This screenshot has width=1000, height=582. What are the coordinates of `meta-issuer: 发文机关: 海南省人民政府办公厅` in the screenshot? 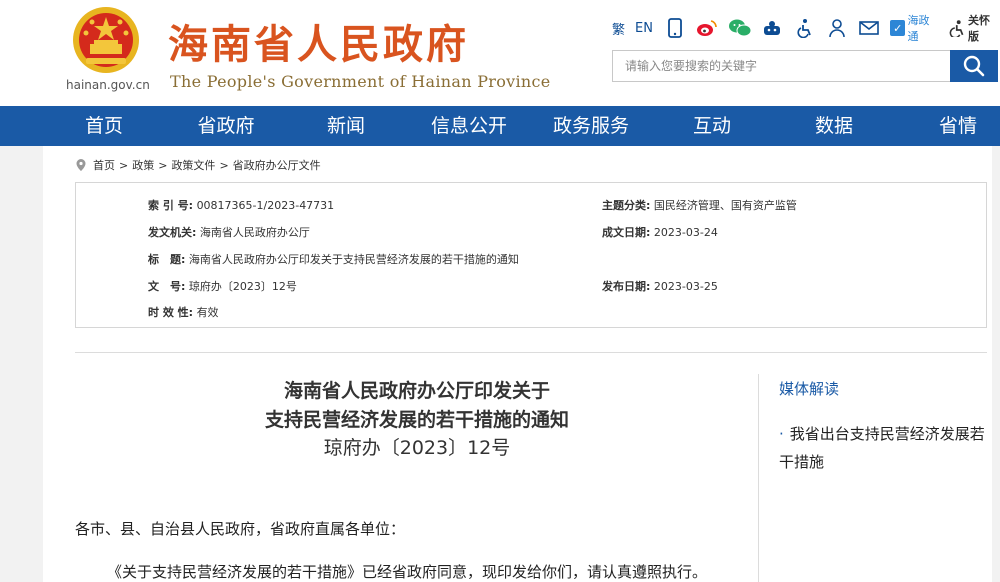 It's located at (229, 232).